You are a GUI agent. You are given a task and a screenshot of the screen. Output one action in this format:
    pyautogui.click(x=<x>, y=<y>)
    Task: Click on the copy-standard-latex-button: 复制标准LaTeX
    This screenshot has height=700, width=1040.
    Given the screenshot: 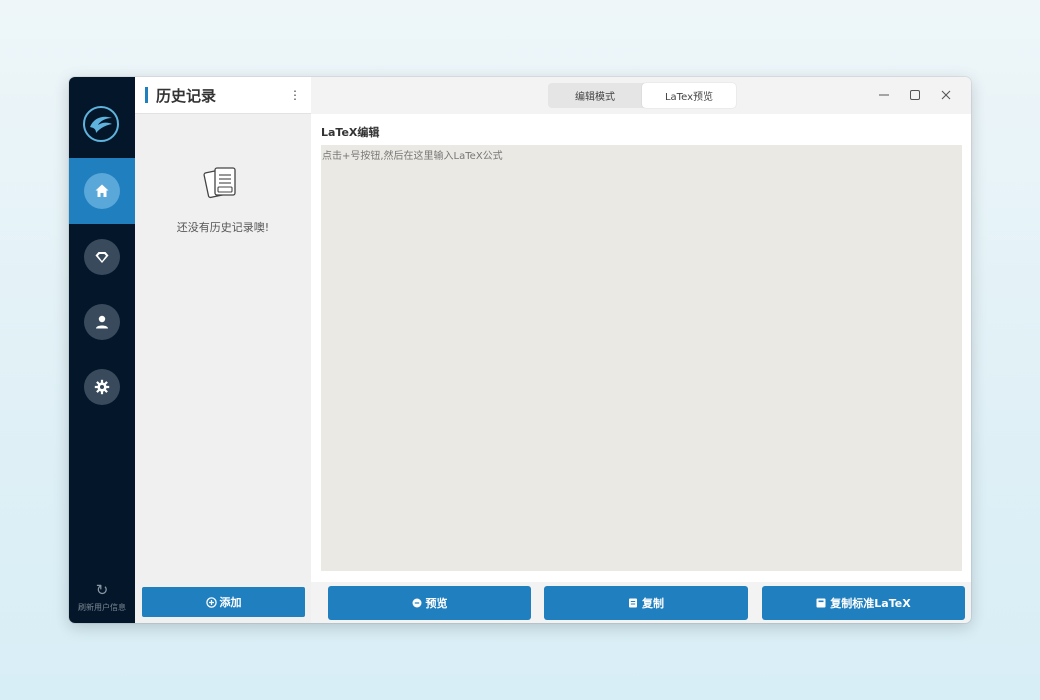 What is the action you would take?
    pyautogui.click(x=863, y=603)
    